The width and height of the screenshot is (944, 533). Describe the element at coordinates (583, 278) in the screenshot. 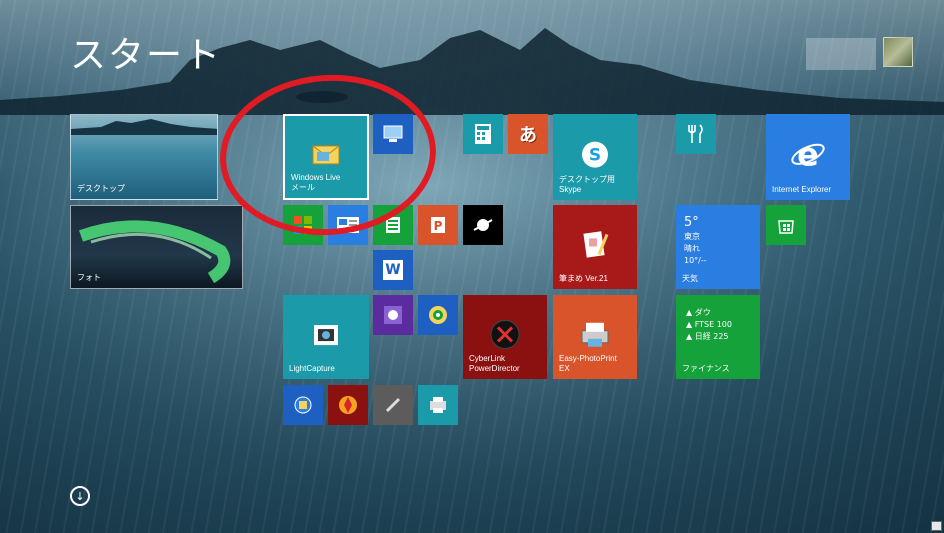

I see `tile-label: 筆まめ Ver.21` at that location.